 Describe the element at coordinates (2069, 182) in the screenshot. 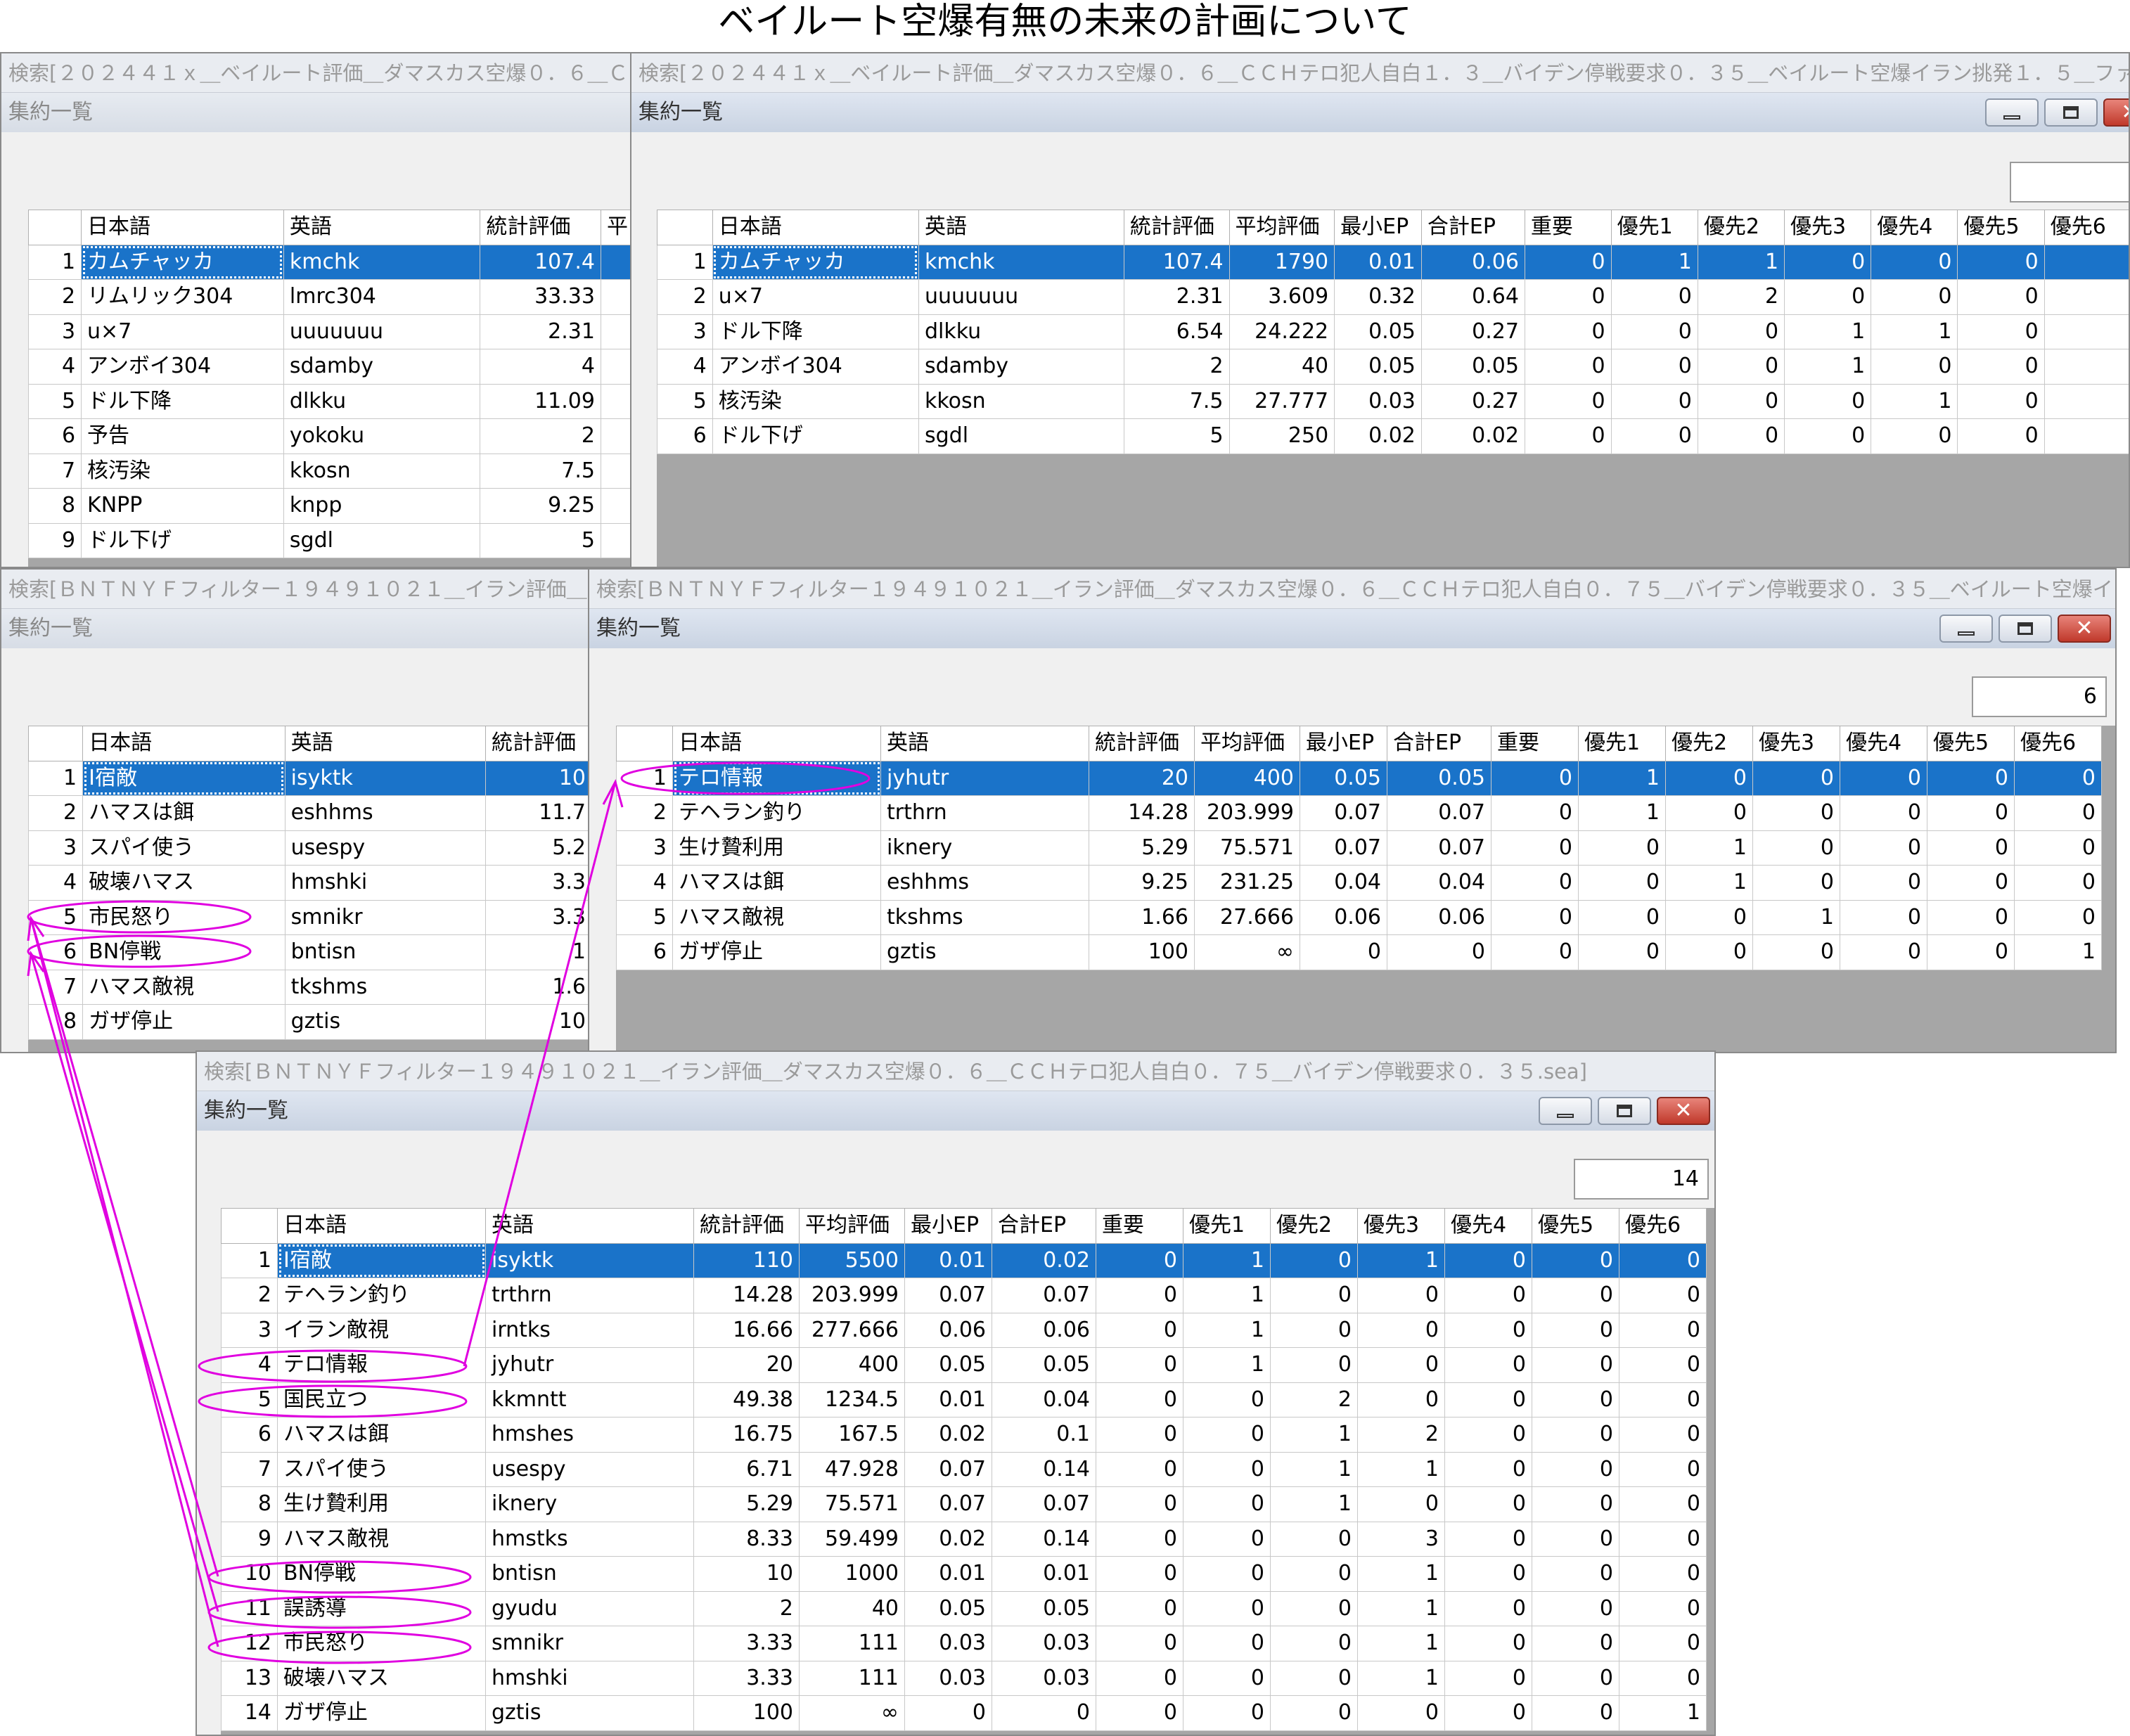

I see `count-field` at that location.